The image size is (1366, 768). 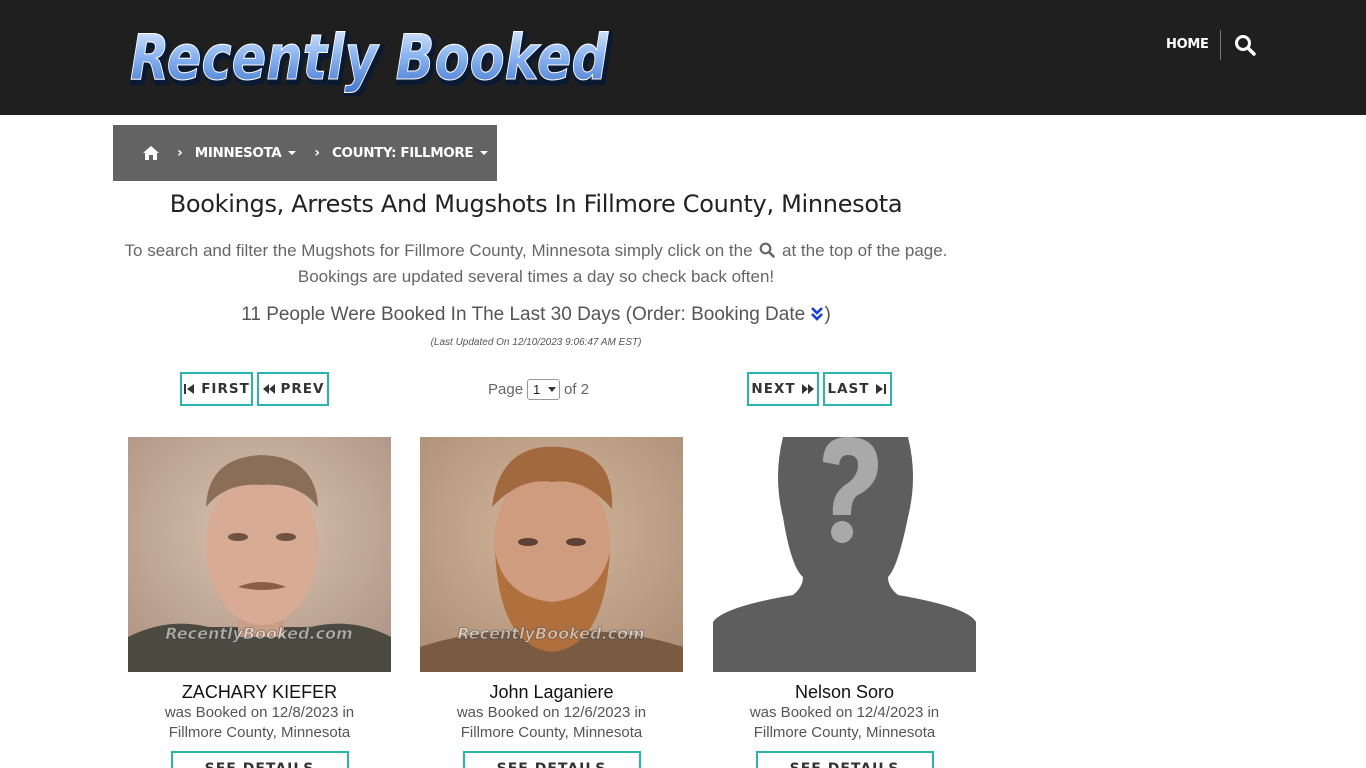 What do you see at coordinates (305, 153) in the screenshot?
I see `breadcrumb: › MINNESOTA › COUNTY: FILLMORE` at bounding box center [305, 153].